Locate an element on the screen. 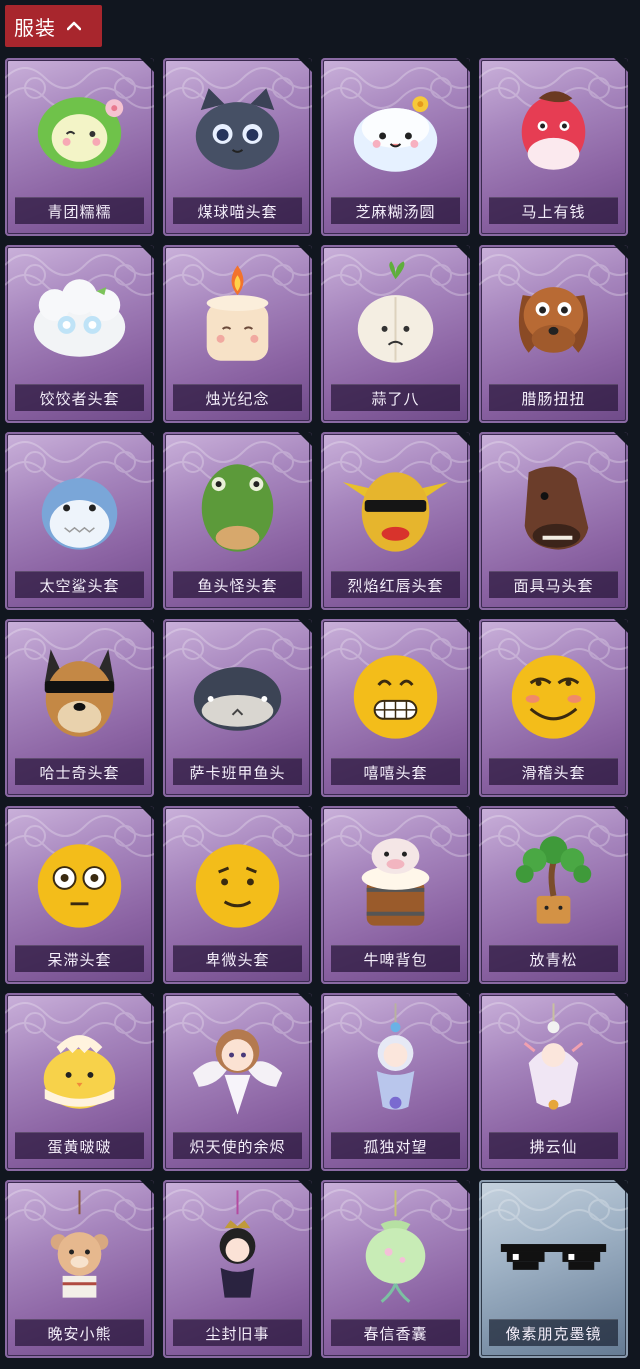 The width and height of the screenshot is (640, 1369). costume-item-card: 滑稽头套 is located at coordinates (553, 708).